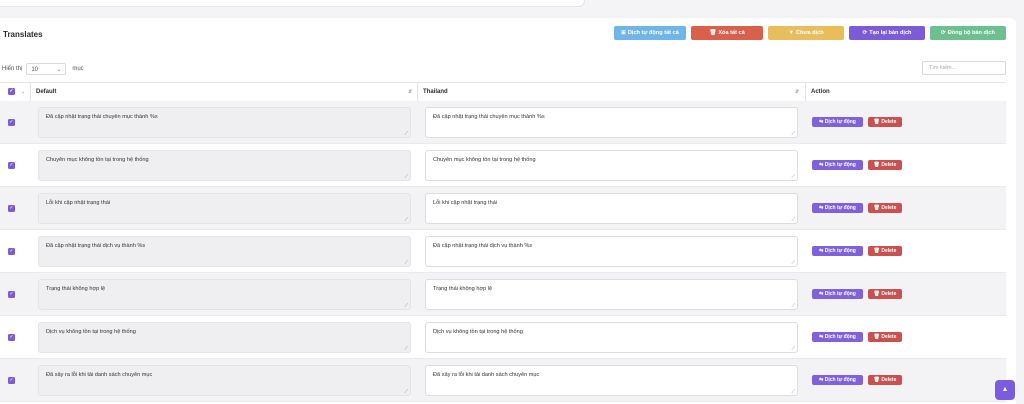  What do you see at coordinates (611, 294) in the screenshot?
I see `thailand-text-field: Trạng thái không hợp lệ ⟋` at bounding box center [611, 294].